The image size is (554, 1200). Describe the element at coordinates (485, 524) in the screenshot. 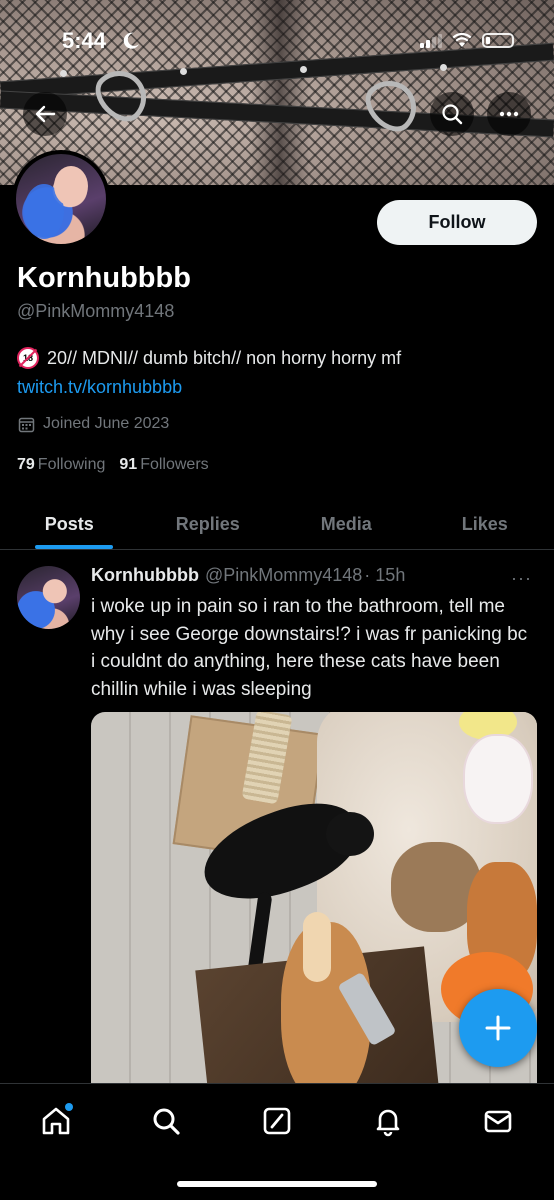

I see `tab-likes: Likes` at that location.